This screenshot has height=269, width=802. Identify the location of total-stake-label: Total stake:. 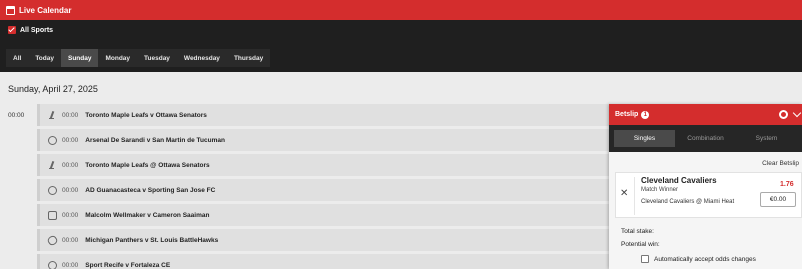
(637, 231).